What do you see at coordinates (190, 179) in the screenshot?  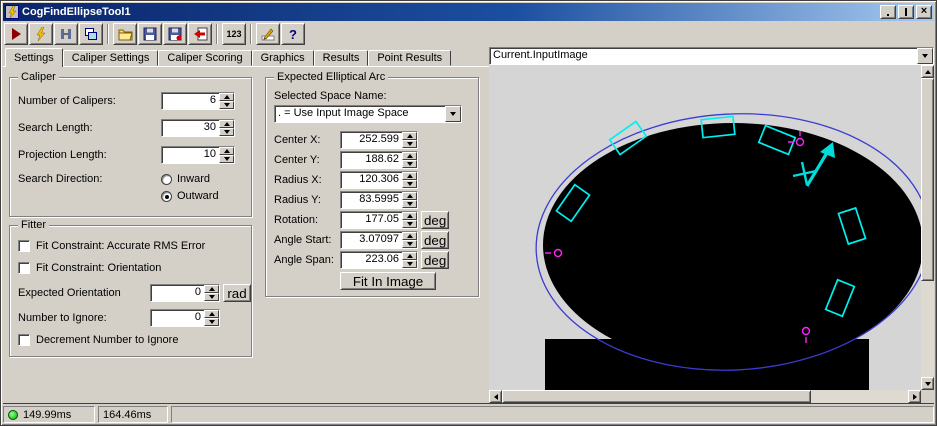 I see `radio-inward: Inward` at bounding box center [190, 179].